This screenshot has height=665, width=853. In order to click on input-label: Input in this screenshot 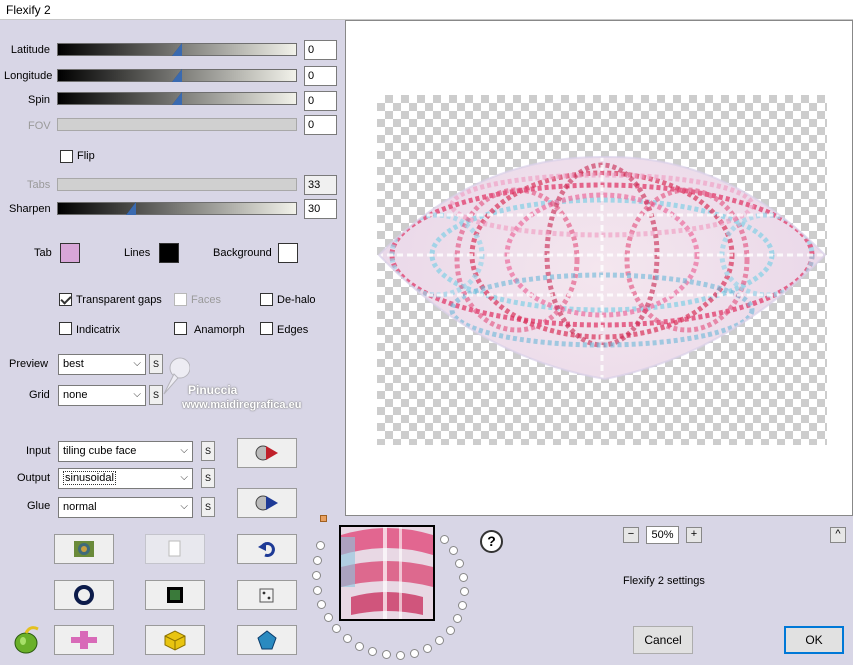, I will do `click(38, 451)`.